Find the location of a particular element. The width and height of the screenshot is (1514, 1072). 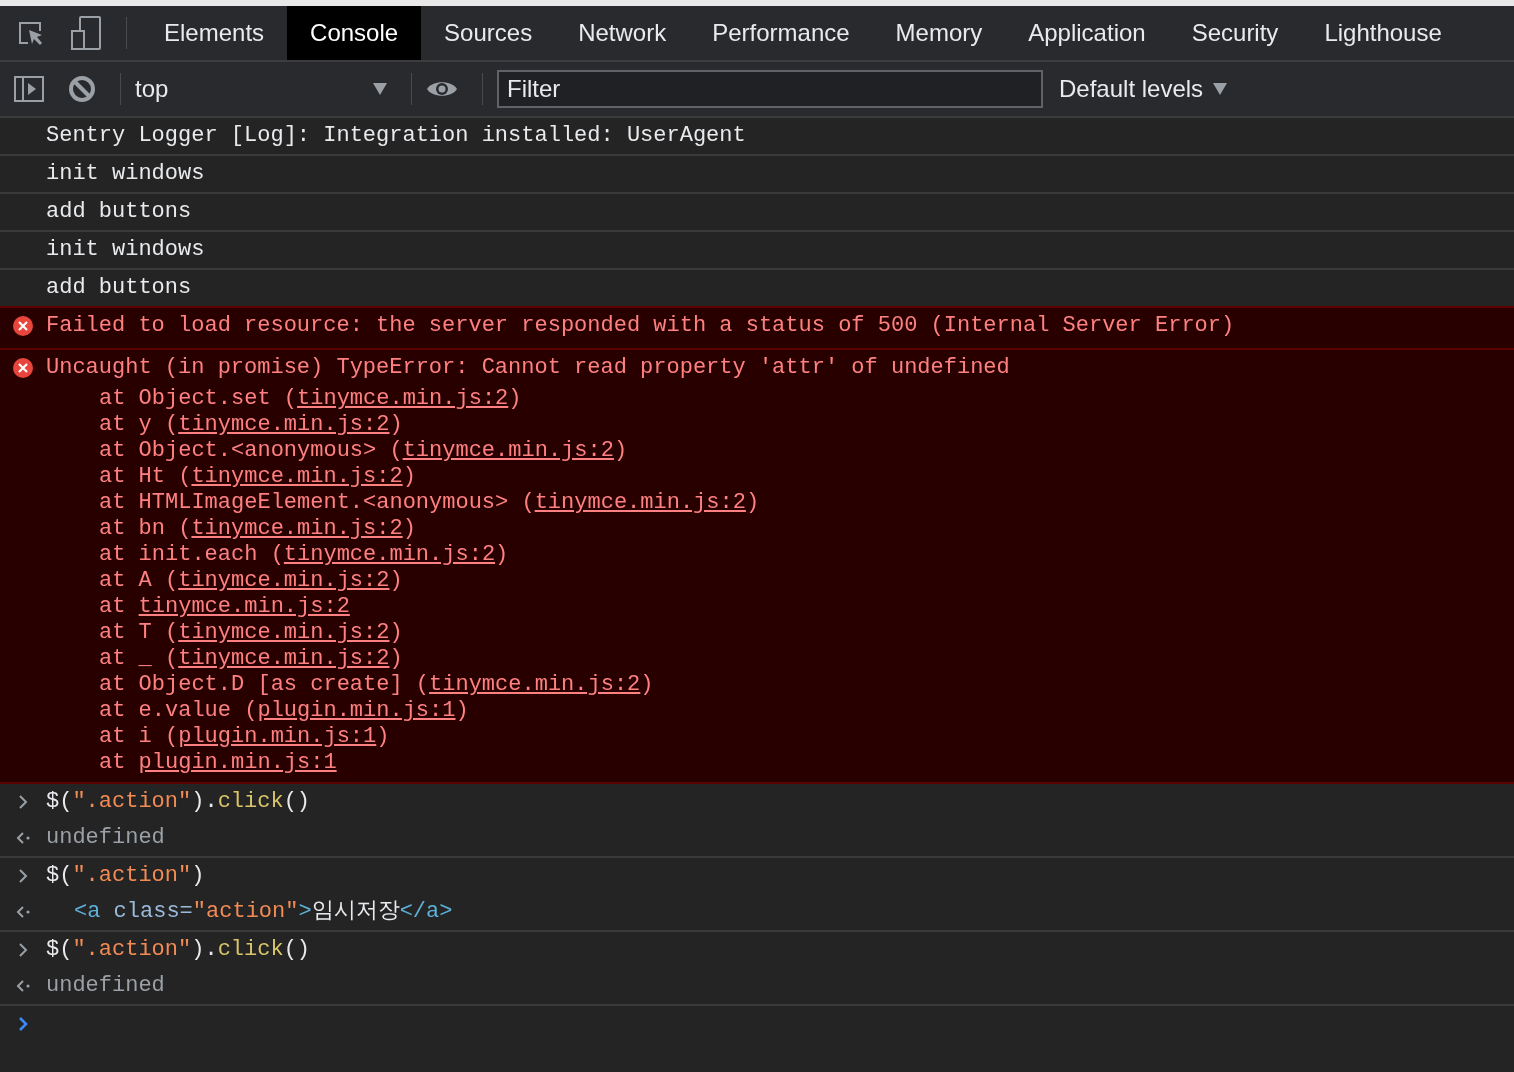

tab: Sources is located at coordinates (488, 33).